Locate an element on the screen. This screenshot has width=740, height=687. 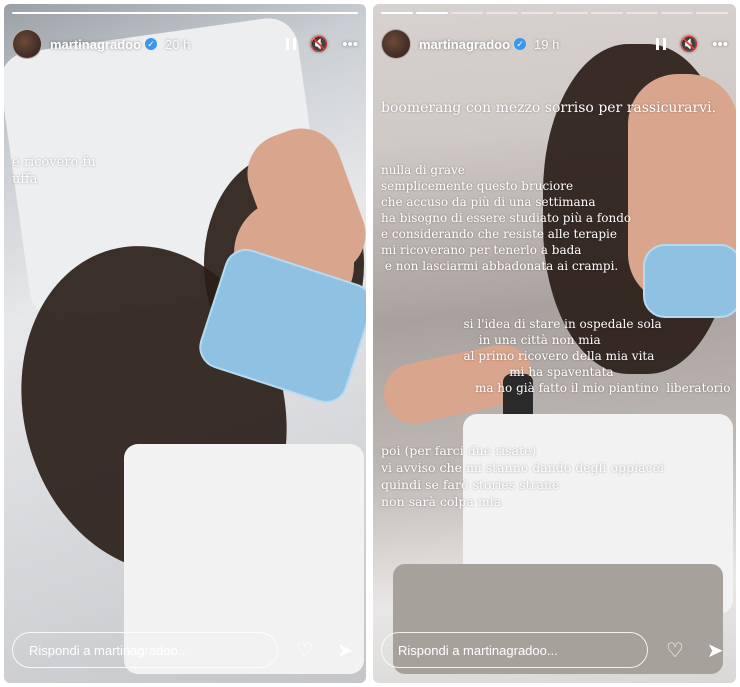
face-mask-shape is located at coordinates (689, 281).